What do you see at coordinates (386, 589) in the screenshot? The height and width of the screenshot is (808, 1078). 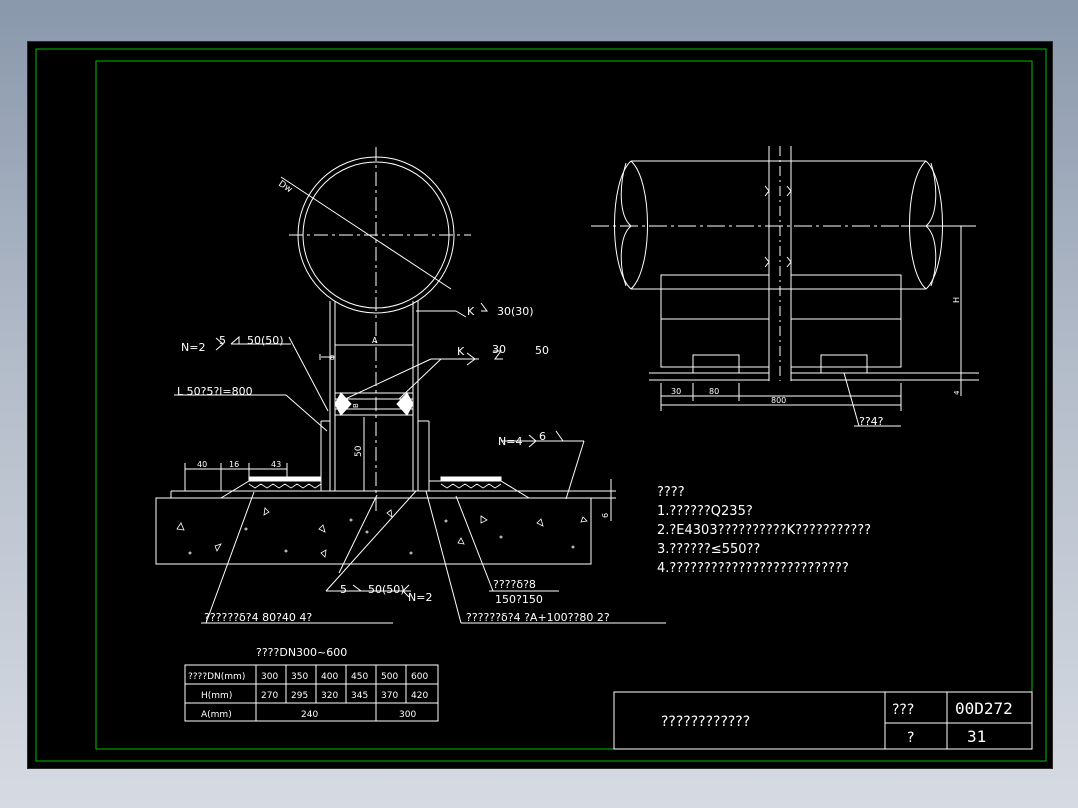 I see `weld-bottom-value: 50(50)` at bounding box center [386, 589].